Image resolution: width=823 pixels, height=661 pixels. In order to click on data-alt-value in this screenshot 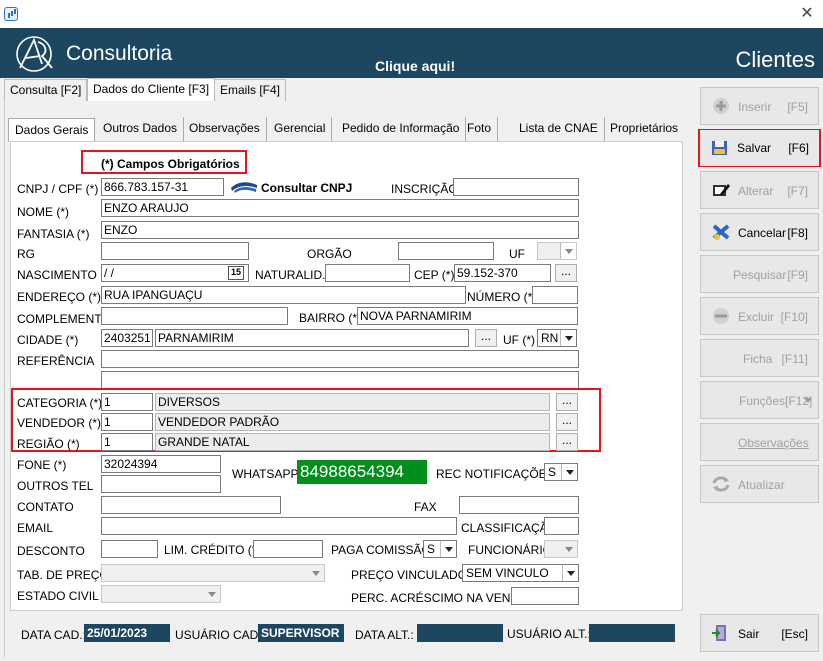, I will do `click(460, 633)`.